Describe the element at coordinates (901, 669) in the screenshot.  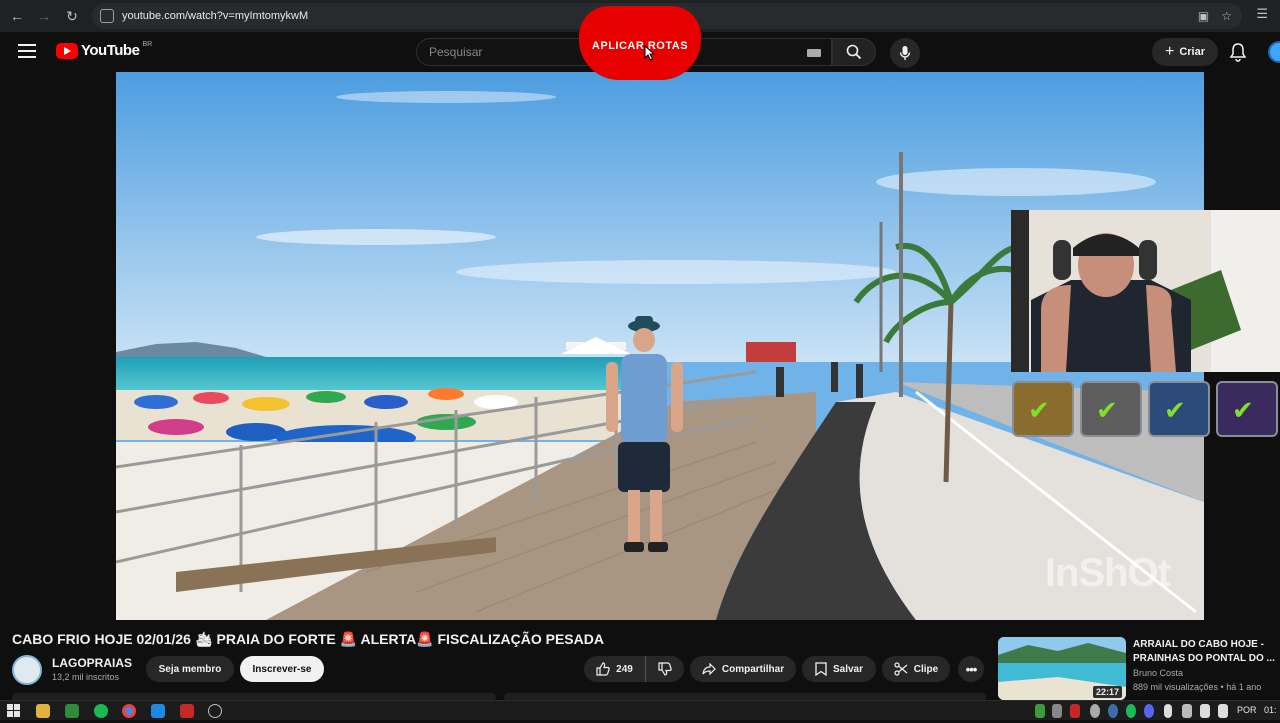
I see `scissors-icon` at that location.